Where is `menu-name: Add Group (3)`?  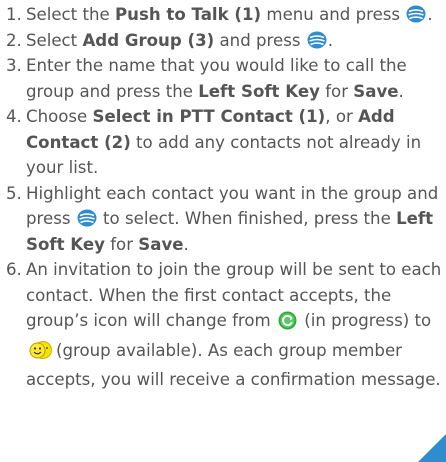 menu-name: Add Group (3) is located at coordinates (148, 40).